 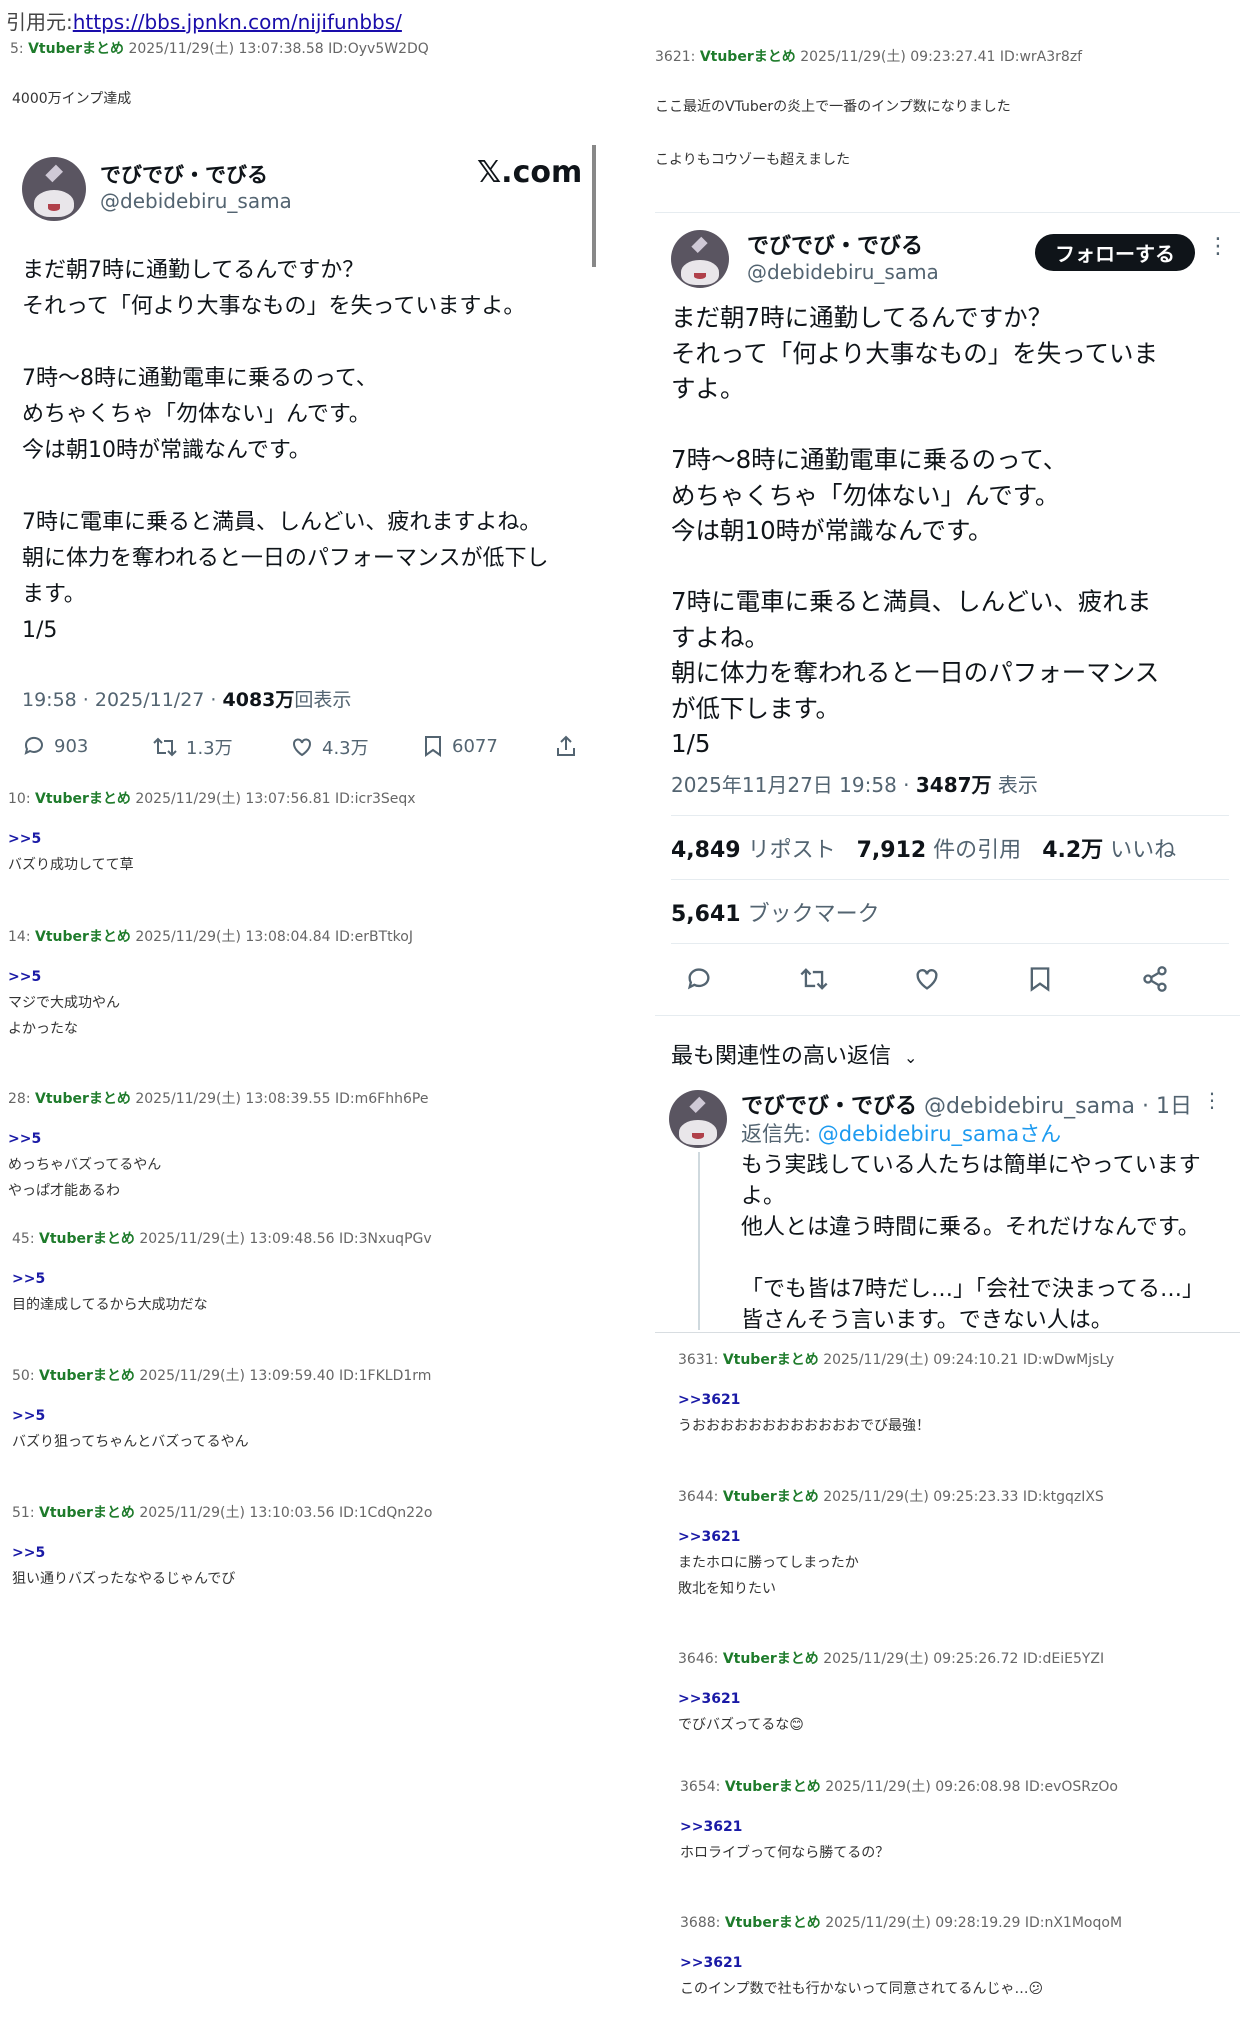 I want to click on like-button, so click(x=927, y=979).